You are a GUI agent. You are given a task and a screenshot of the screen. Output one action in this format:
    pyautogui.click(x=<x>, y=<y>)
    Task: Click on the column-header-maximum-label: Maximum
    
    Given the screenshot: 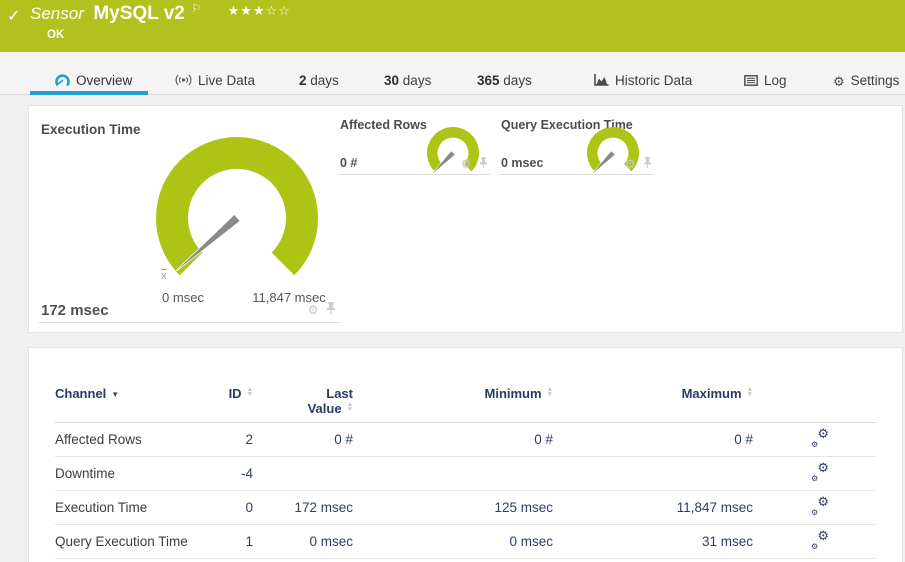 What is the action you would take?
    pyautogui.click(x=711, y=393)
    